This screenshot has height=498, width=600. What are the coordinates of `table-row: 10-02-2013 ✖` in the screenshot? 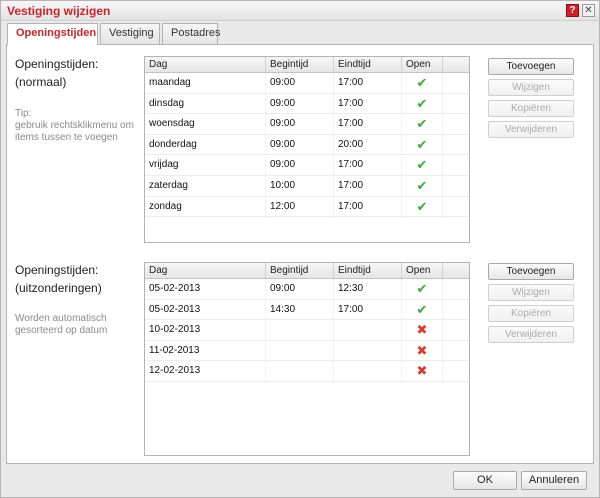 It's located at (307, 330).